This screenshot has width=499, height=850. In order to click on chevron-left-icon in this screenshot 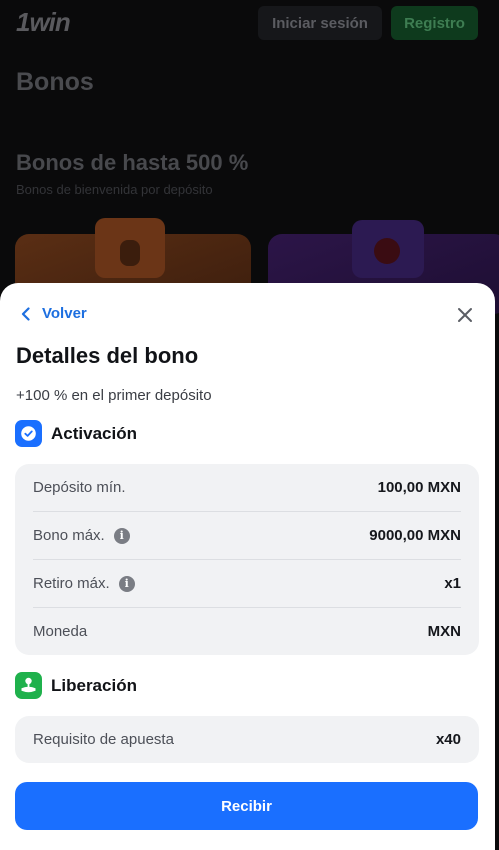, I will do `click(25, 313)`.